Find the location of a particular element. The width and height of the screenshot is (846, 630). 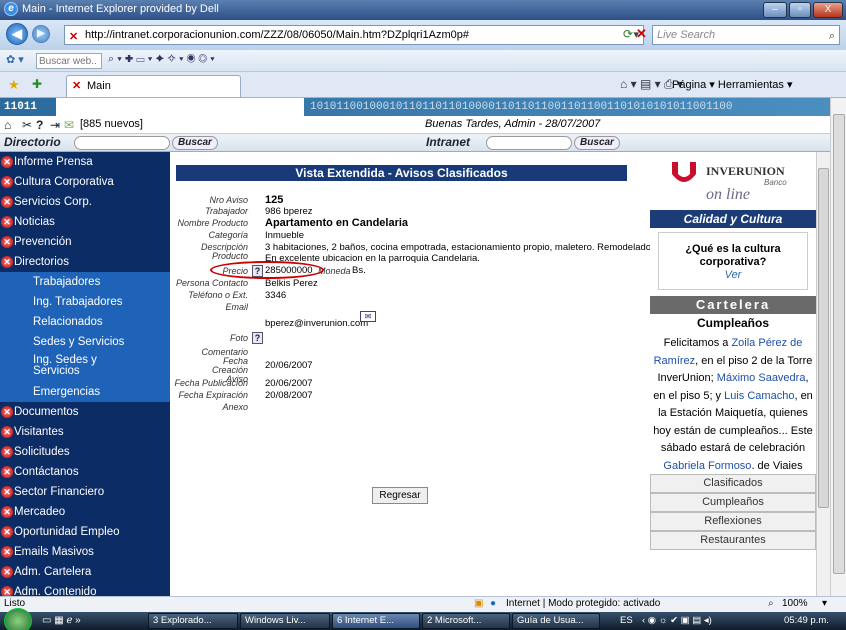

intranet-label: Intranet is located at coordinates (448, 142).